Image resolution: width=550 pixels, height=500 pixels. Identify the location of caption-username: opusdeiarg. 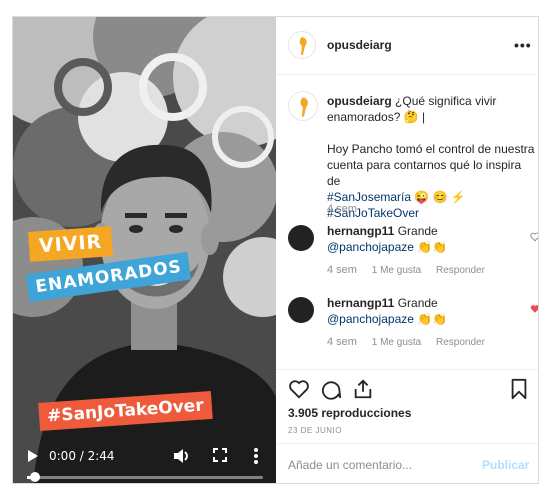
(359, 101).